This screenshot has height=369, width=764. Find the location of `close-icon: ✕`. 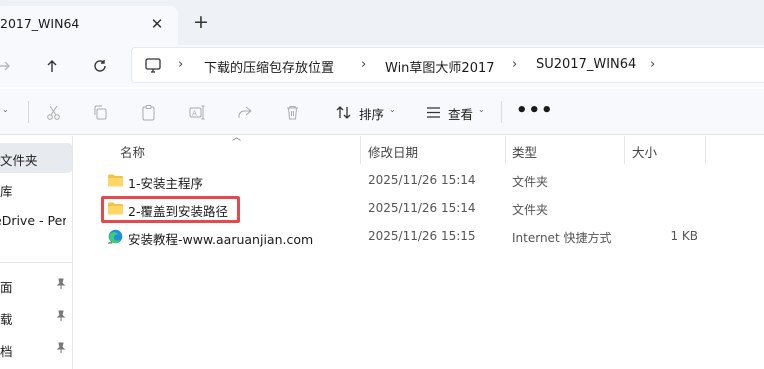

close-icon: ✕ is located at coordinates (157, 24).